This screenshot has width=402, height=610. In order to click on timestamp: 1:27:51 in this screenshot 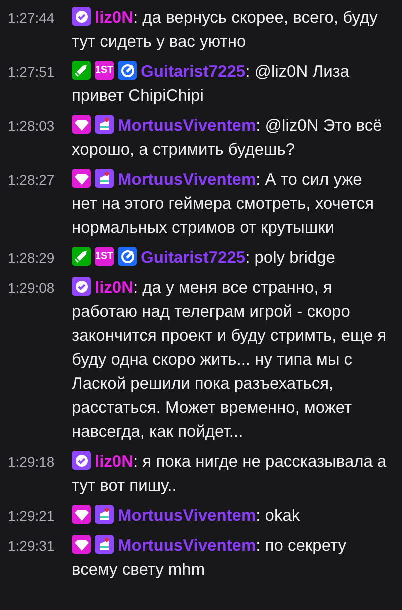, I will do `click(32, 72)`.